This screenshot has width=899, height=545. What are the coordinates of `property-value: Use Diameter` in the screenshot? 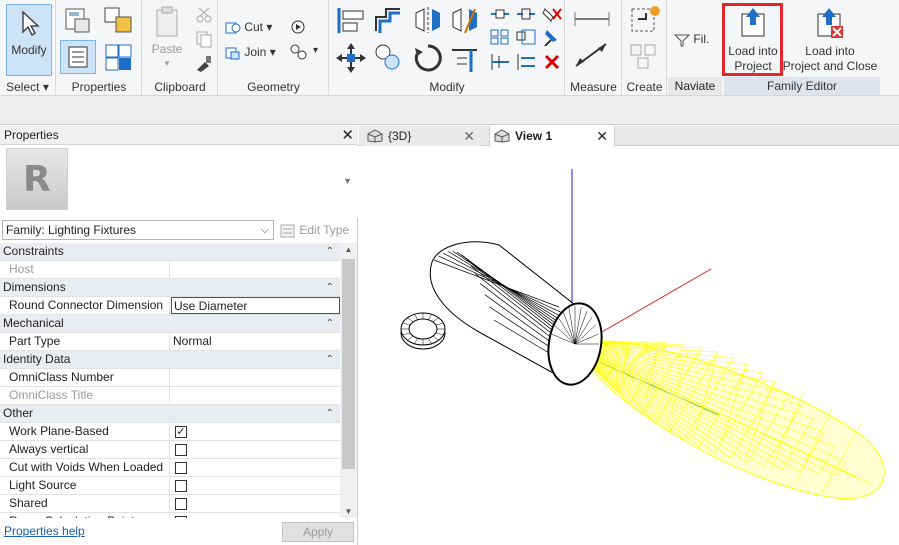 It's located at (255, 305).